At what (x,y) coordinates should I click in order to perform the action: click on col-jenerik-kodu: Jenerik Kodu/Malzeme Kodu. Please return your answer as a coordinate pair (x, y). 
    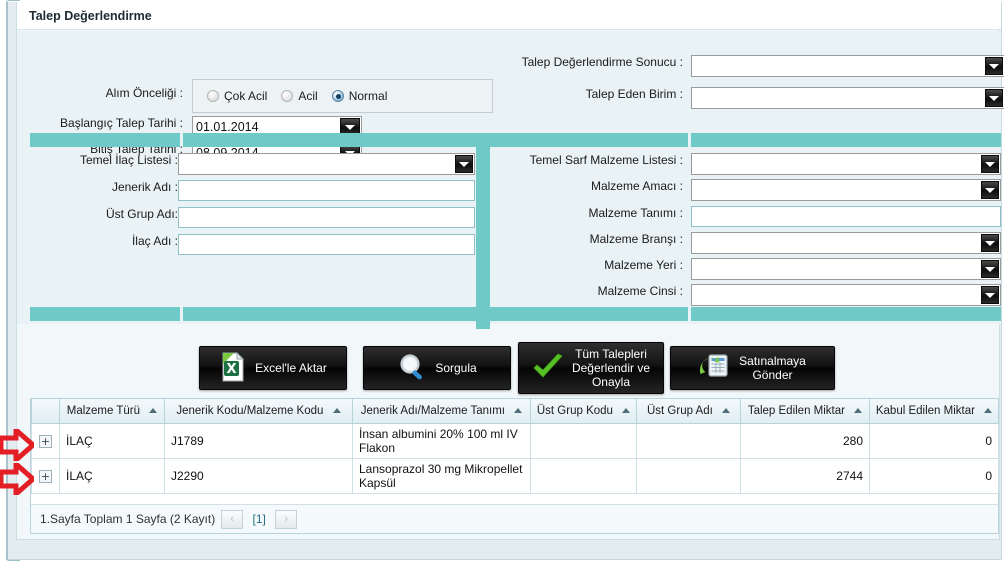
    Looking at the image, I should click on (258, 411).